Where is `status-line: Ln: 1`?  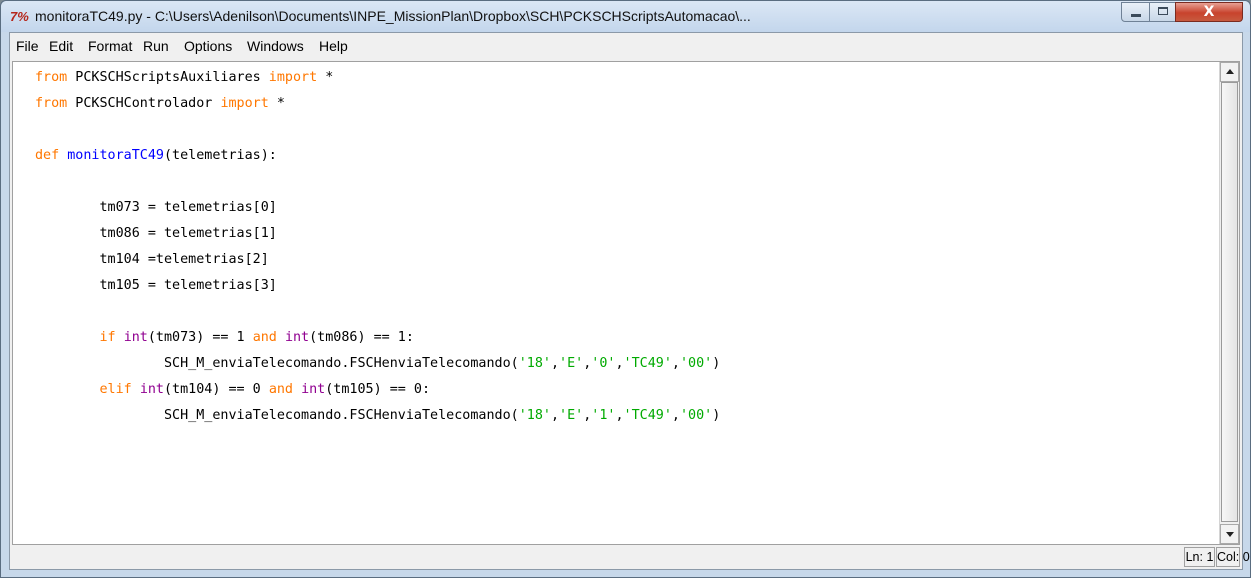 status-line: Ln: 1 is located at coordinates (1199, 557).